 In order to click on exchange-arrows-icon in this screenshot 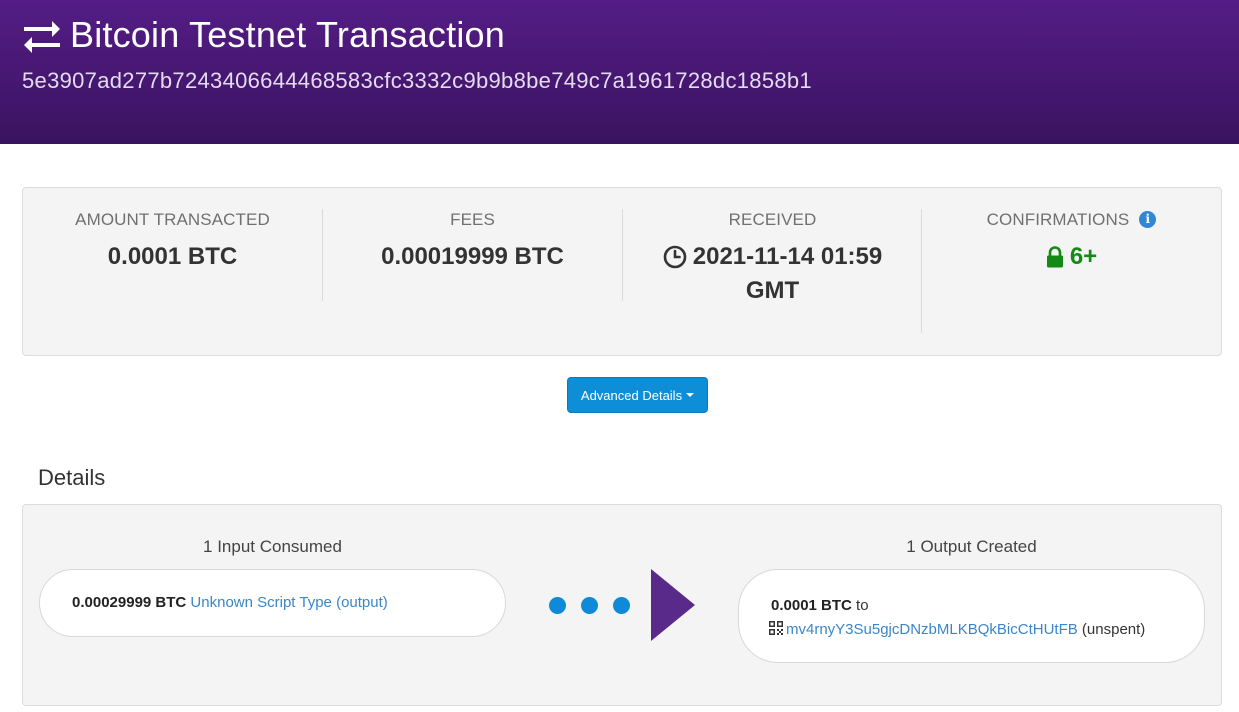, I will do `click(42, 37)`.